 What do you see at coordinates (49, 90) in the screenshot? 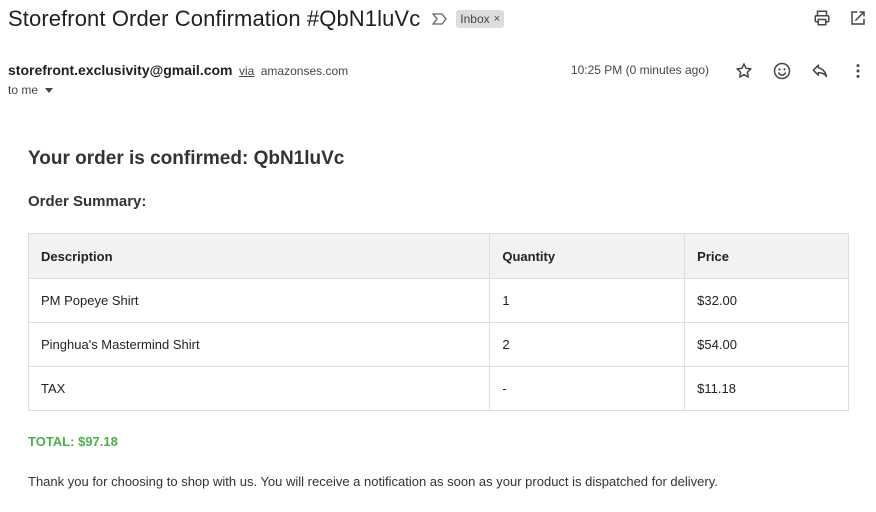
I see `chevron-down-icon` at bounding box center [49, 90].